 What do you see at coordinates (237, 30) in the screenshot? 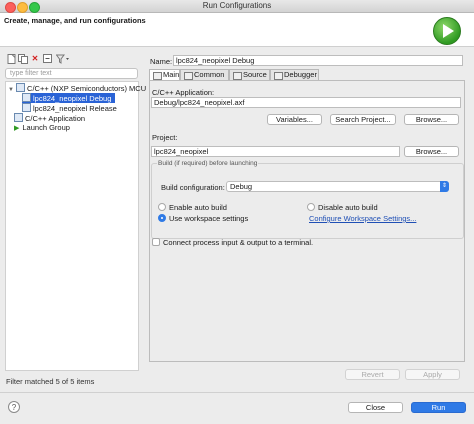
I see `dialog-header: Create, manage, and run configurations` at bounding box center [237, 30].